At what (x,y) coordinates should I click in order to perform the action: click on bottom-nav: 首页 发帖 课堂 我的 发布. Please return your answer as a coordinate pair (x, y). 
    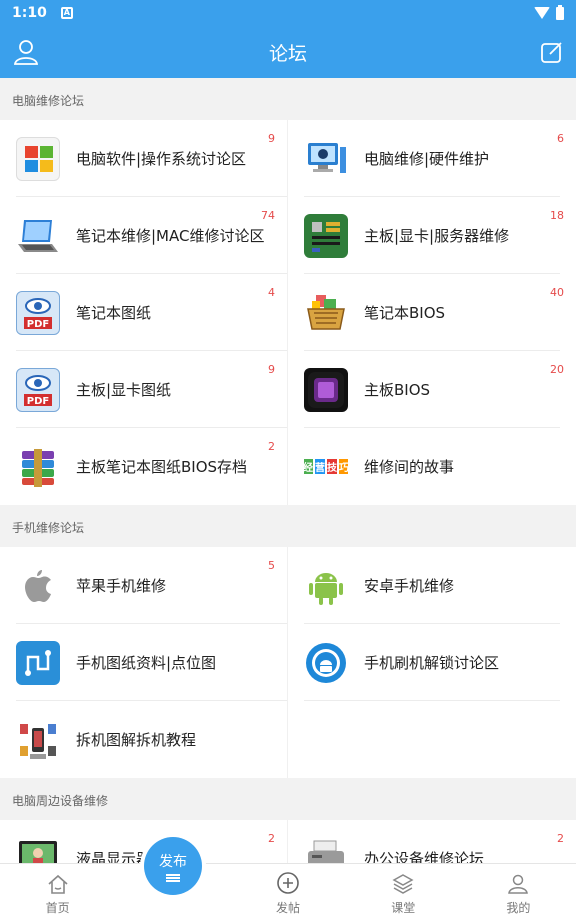
    Looking at the image, I should click on (288, 878).